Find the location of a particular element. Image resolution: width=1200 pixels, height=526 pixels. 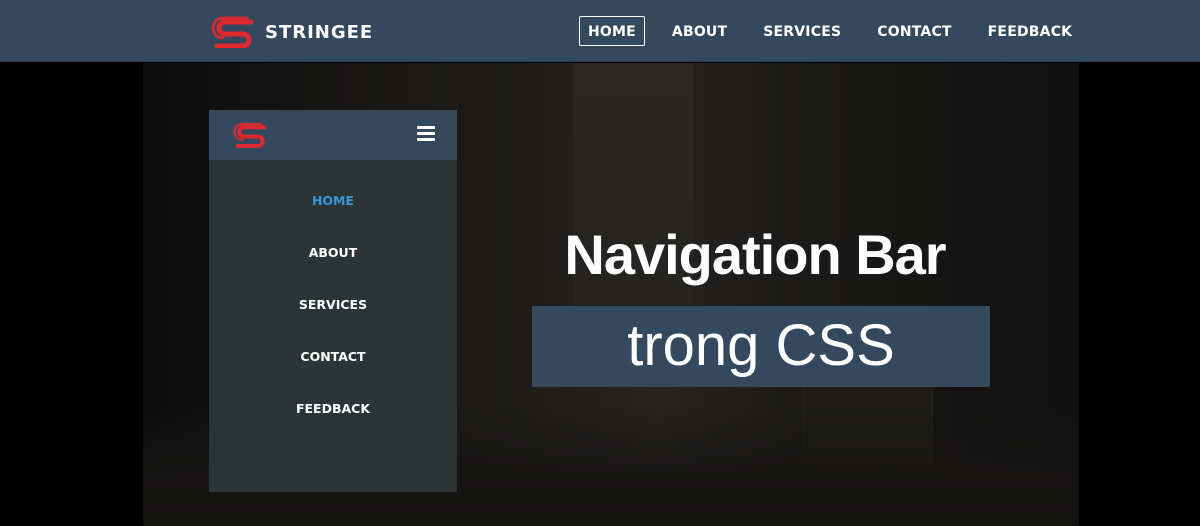

brand-name: STRINGEE is located at coordinates (319, 32).